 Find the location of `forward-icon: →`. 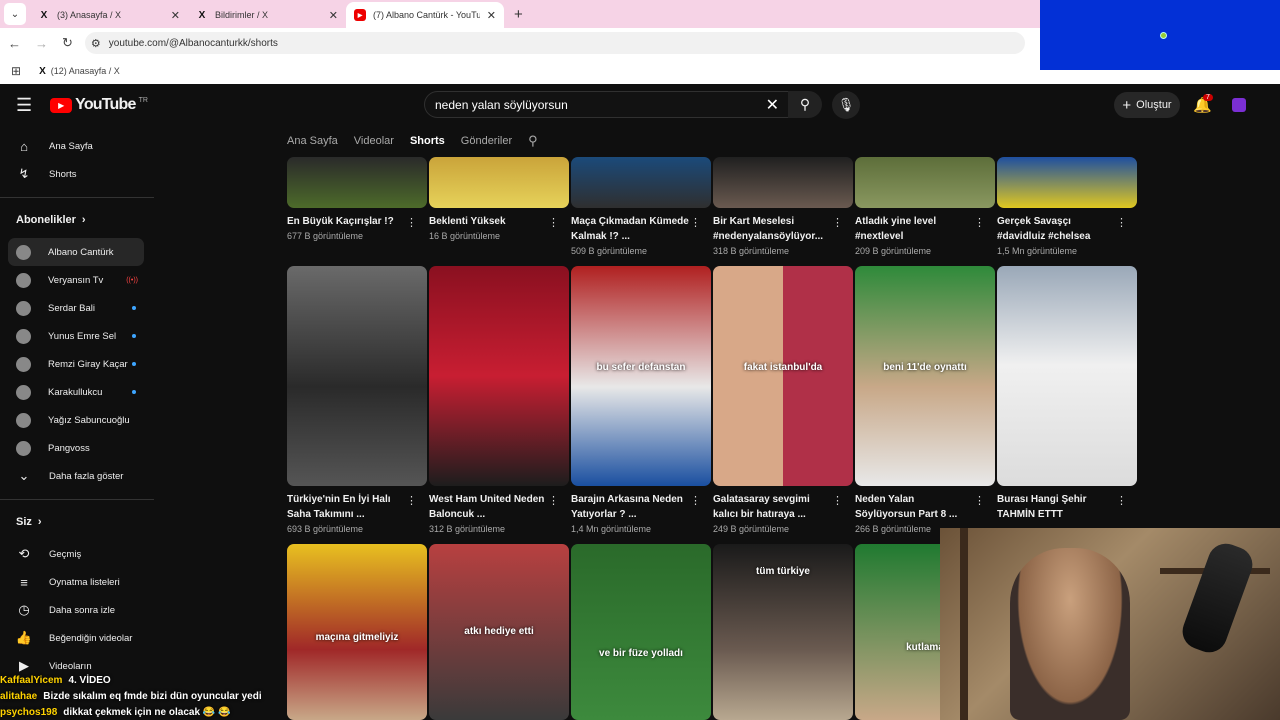

forward-icon: → is located at coordinates (41, 43).